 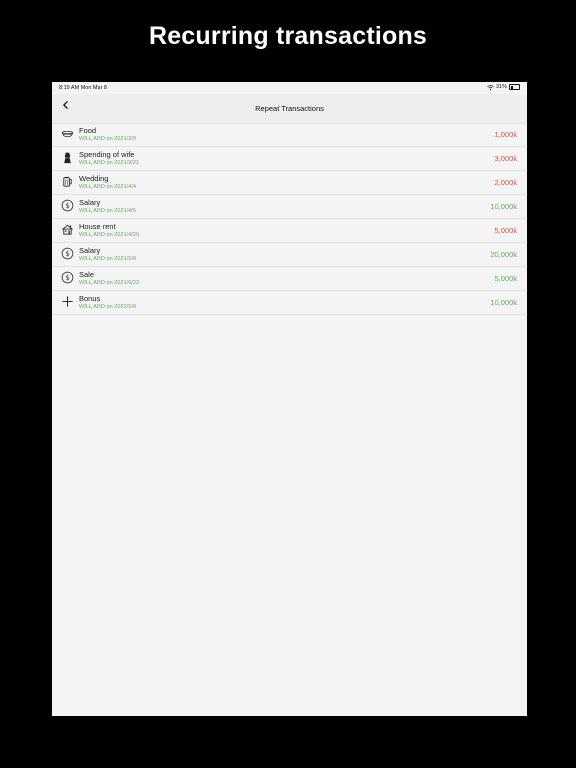 What do you see at coordinates (87, 274) in the screenshot?
I see `transaction-title: Sale` at bounding box center [87, 274].